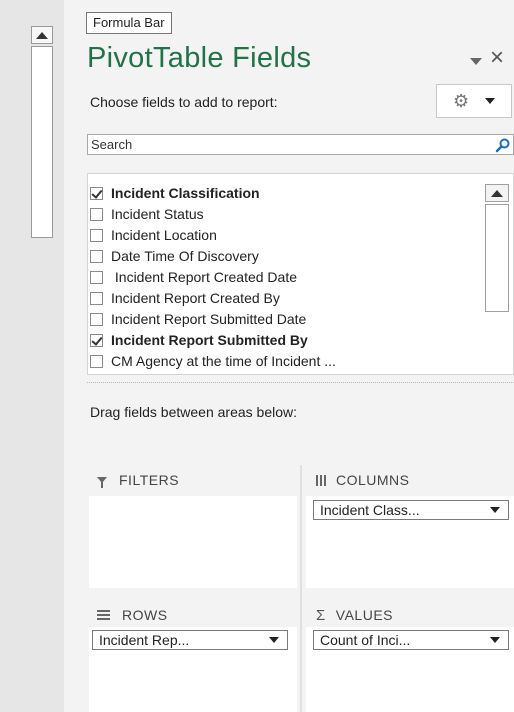 The image size is (514, 712). I want to click on drag-fields-label: Drag fields between areas below:, so click(194, 412).